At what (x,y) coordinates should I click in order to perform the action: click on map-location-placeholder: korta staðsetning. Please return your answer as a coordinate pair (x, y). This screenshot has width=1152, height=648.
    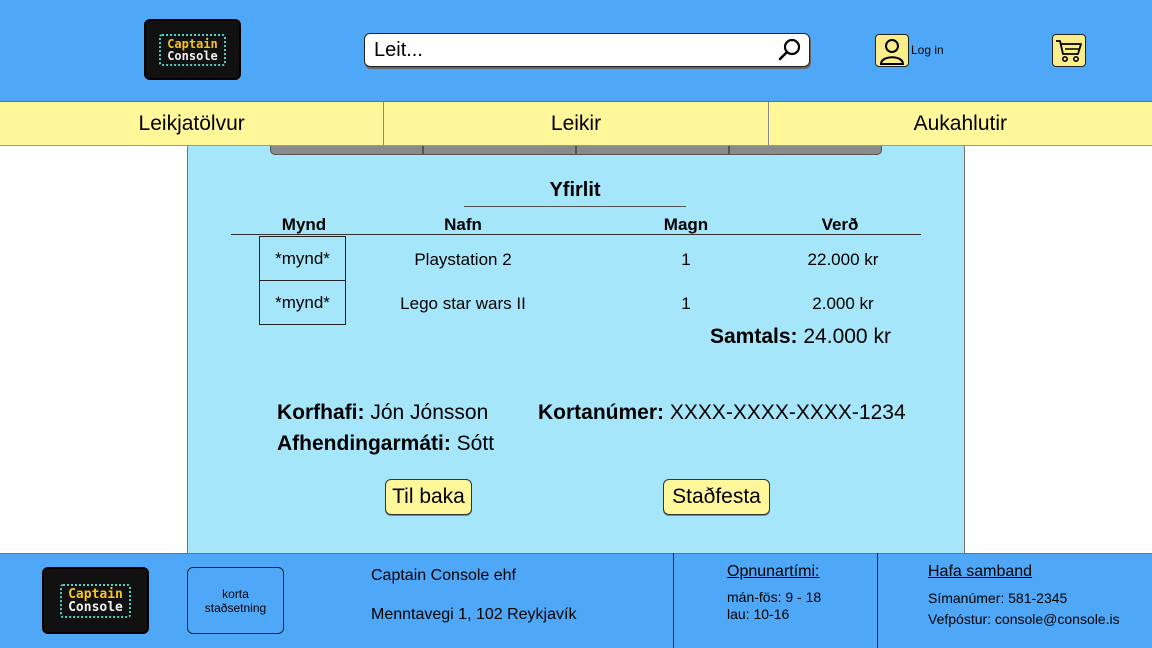
    Looking at the image, I should click on (235, 600).